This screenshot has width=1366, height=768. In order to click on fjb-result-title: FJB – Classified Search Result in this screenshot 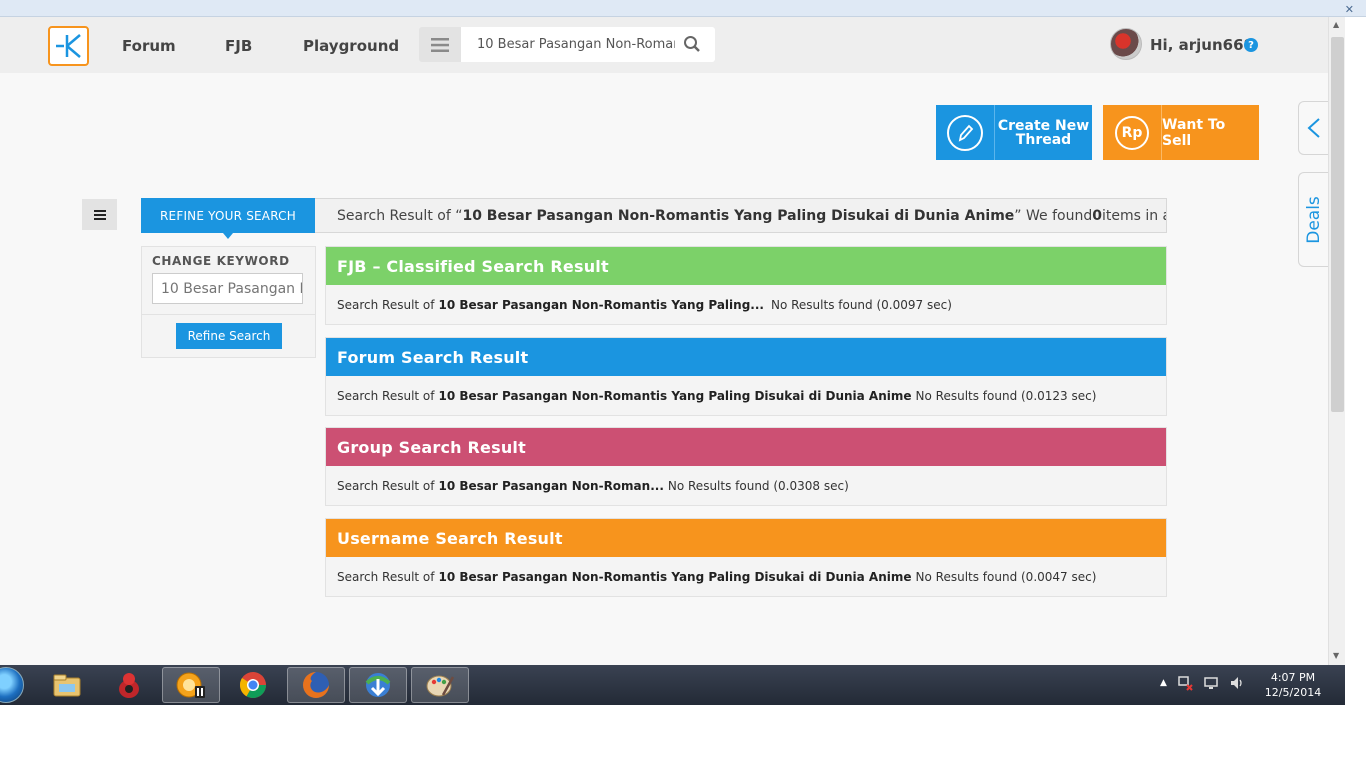, I will do `click(746, 266)`.